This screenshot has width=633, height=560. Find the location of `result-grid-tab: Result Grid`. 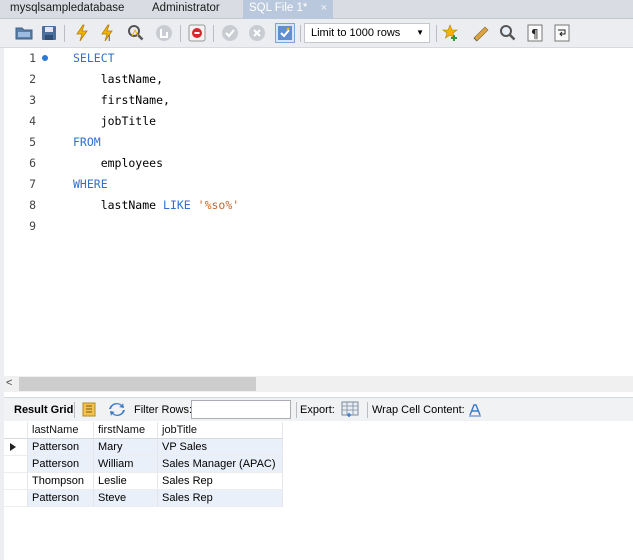

result-grid-tab: Result Grid is located at coordinates (43, 410).